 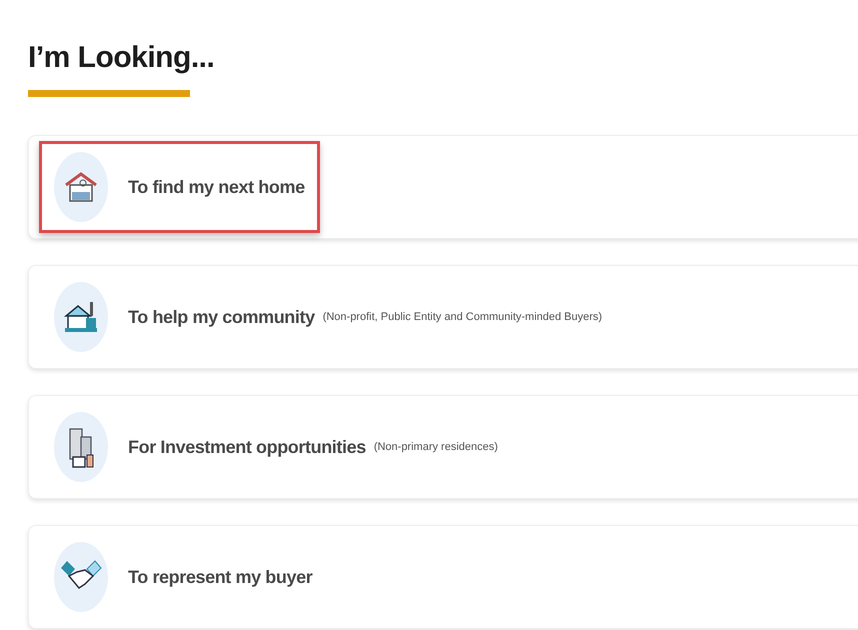 I want to click on option-label: To help my community, so click(x=221, y=317).